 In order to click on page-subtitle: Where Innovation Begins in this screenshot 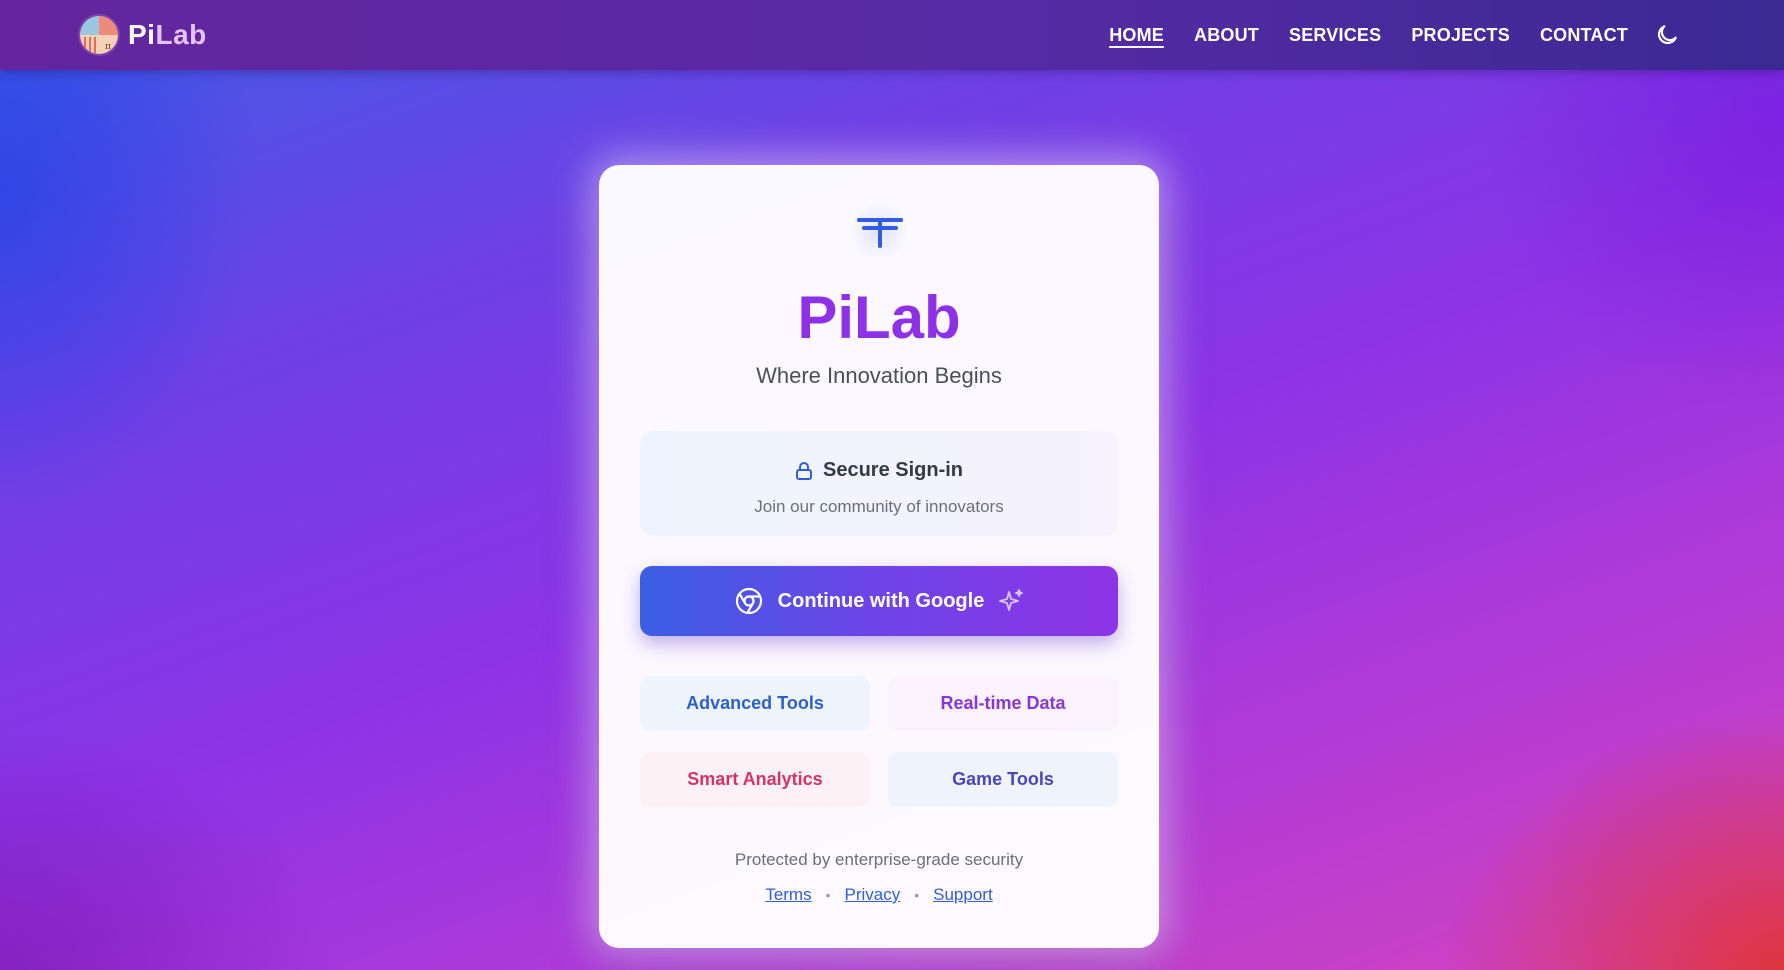, I will do `click(879, 375)`.